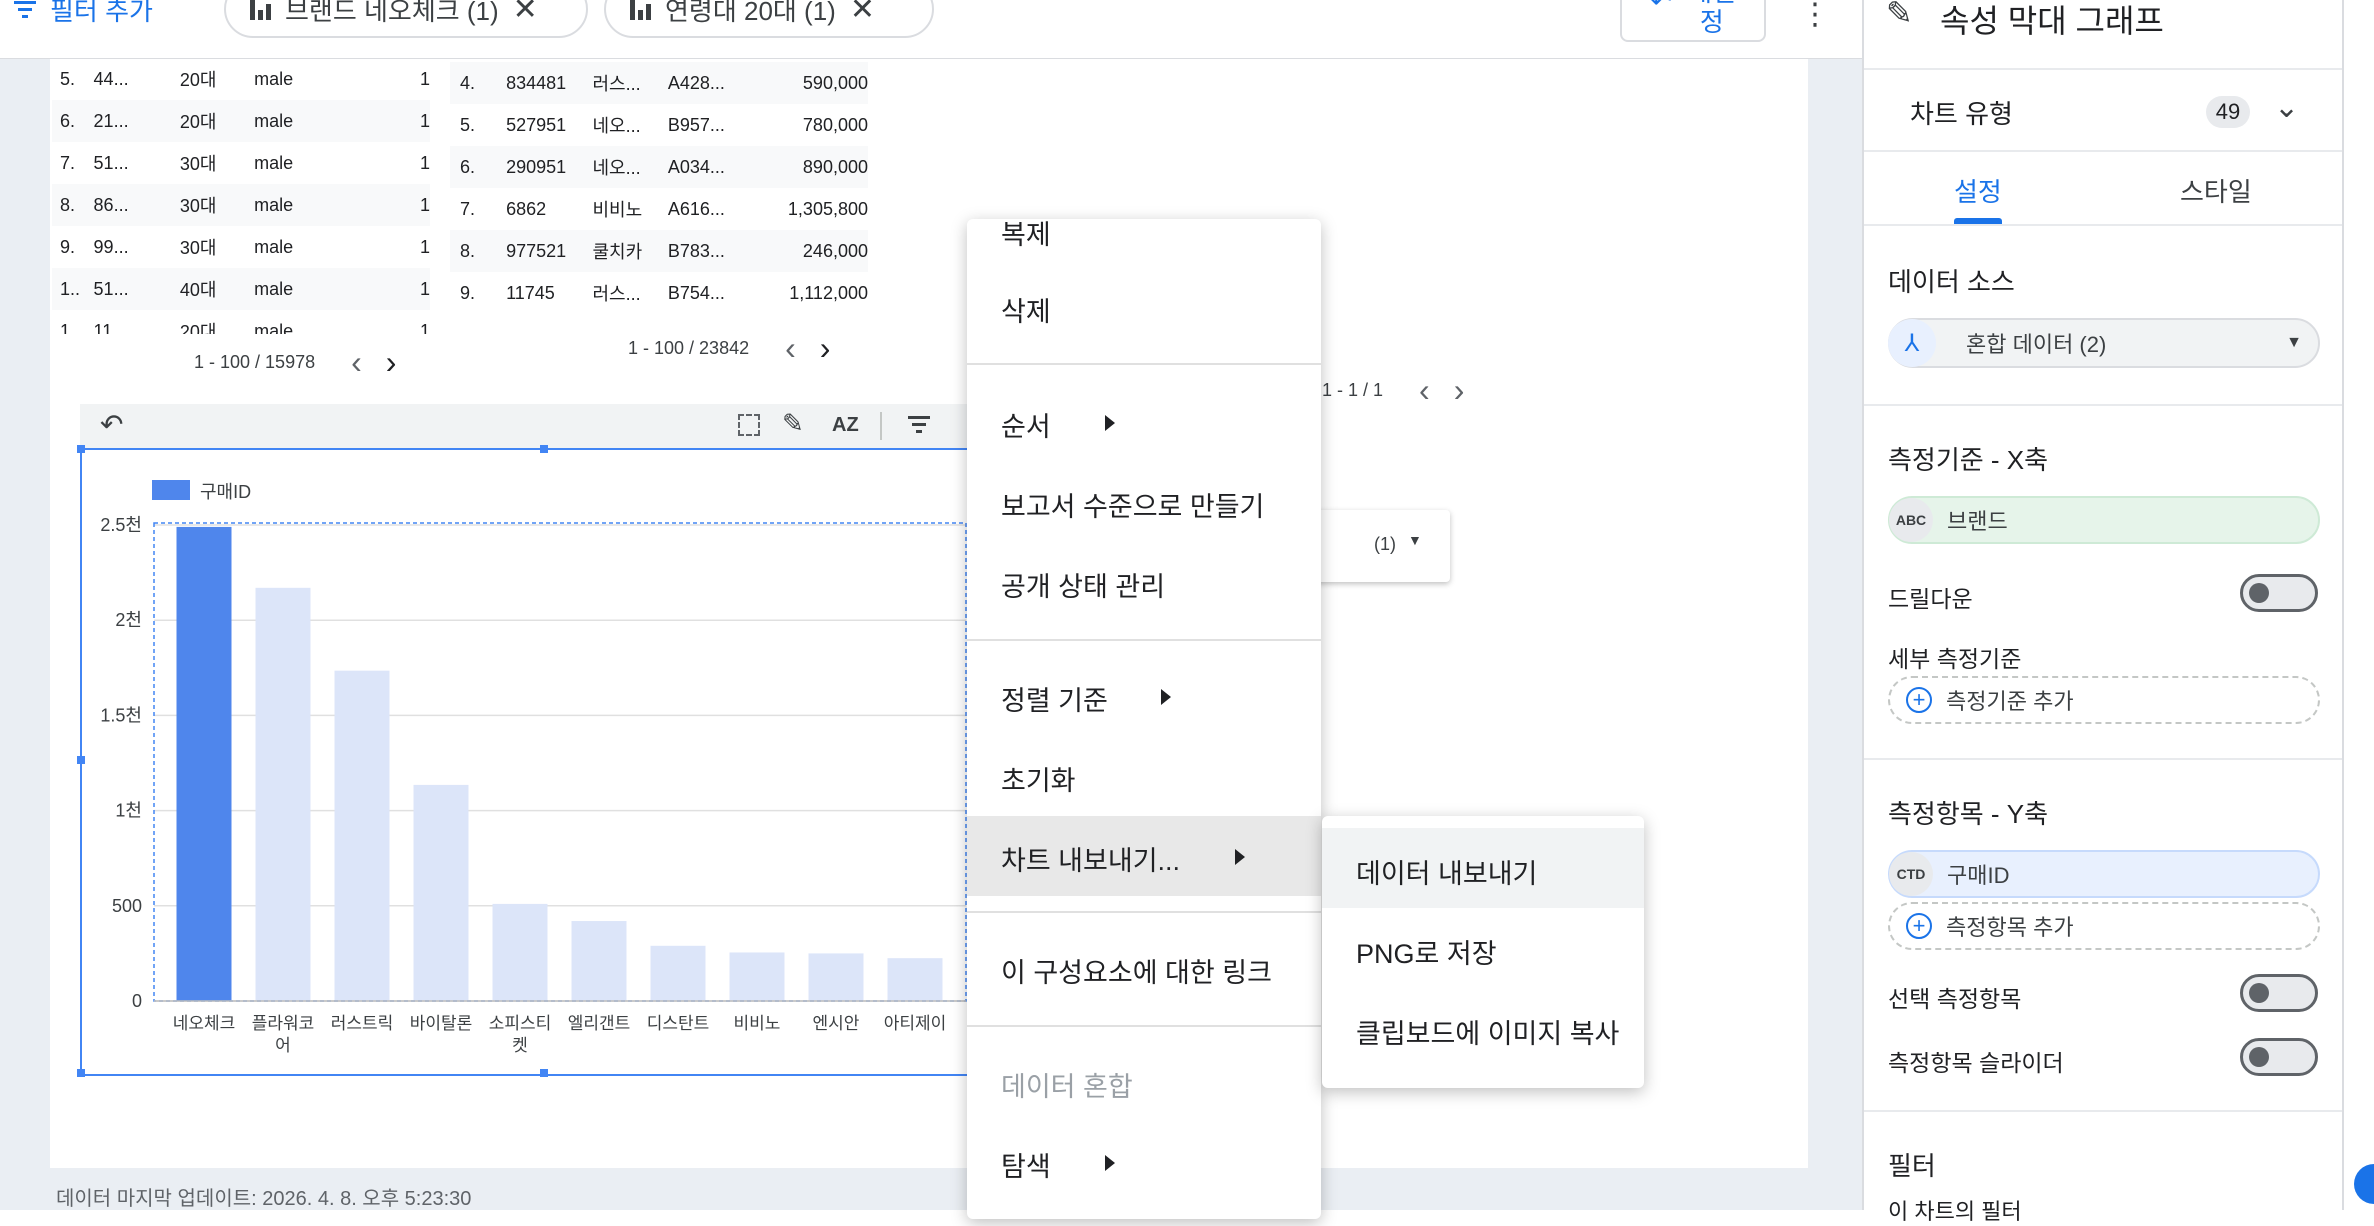  Describe the element at coordinates (835, 166) in the screenshot. I see `table-cell: 890,000` at that location.